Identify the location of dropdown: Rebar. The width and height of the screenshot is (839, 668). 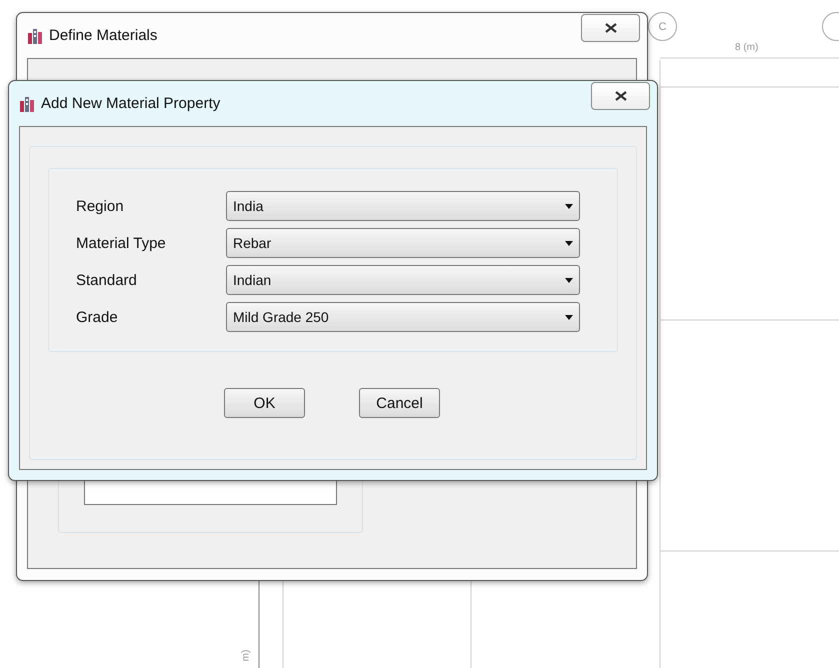
(403, 243).